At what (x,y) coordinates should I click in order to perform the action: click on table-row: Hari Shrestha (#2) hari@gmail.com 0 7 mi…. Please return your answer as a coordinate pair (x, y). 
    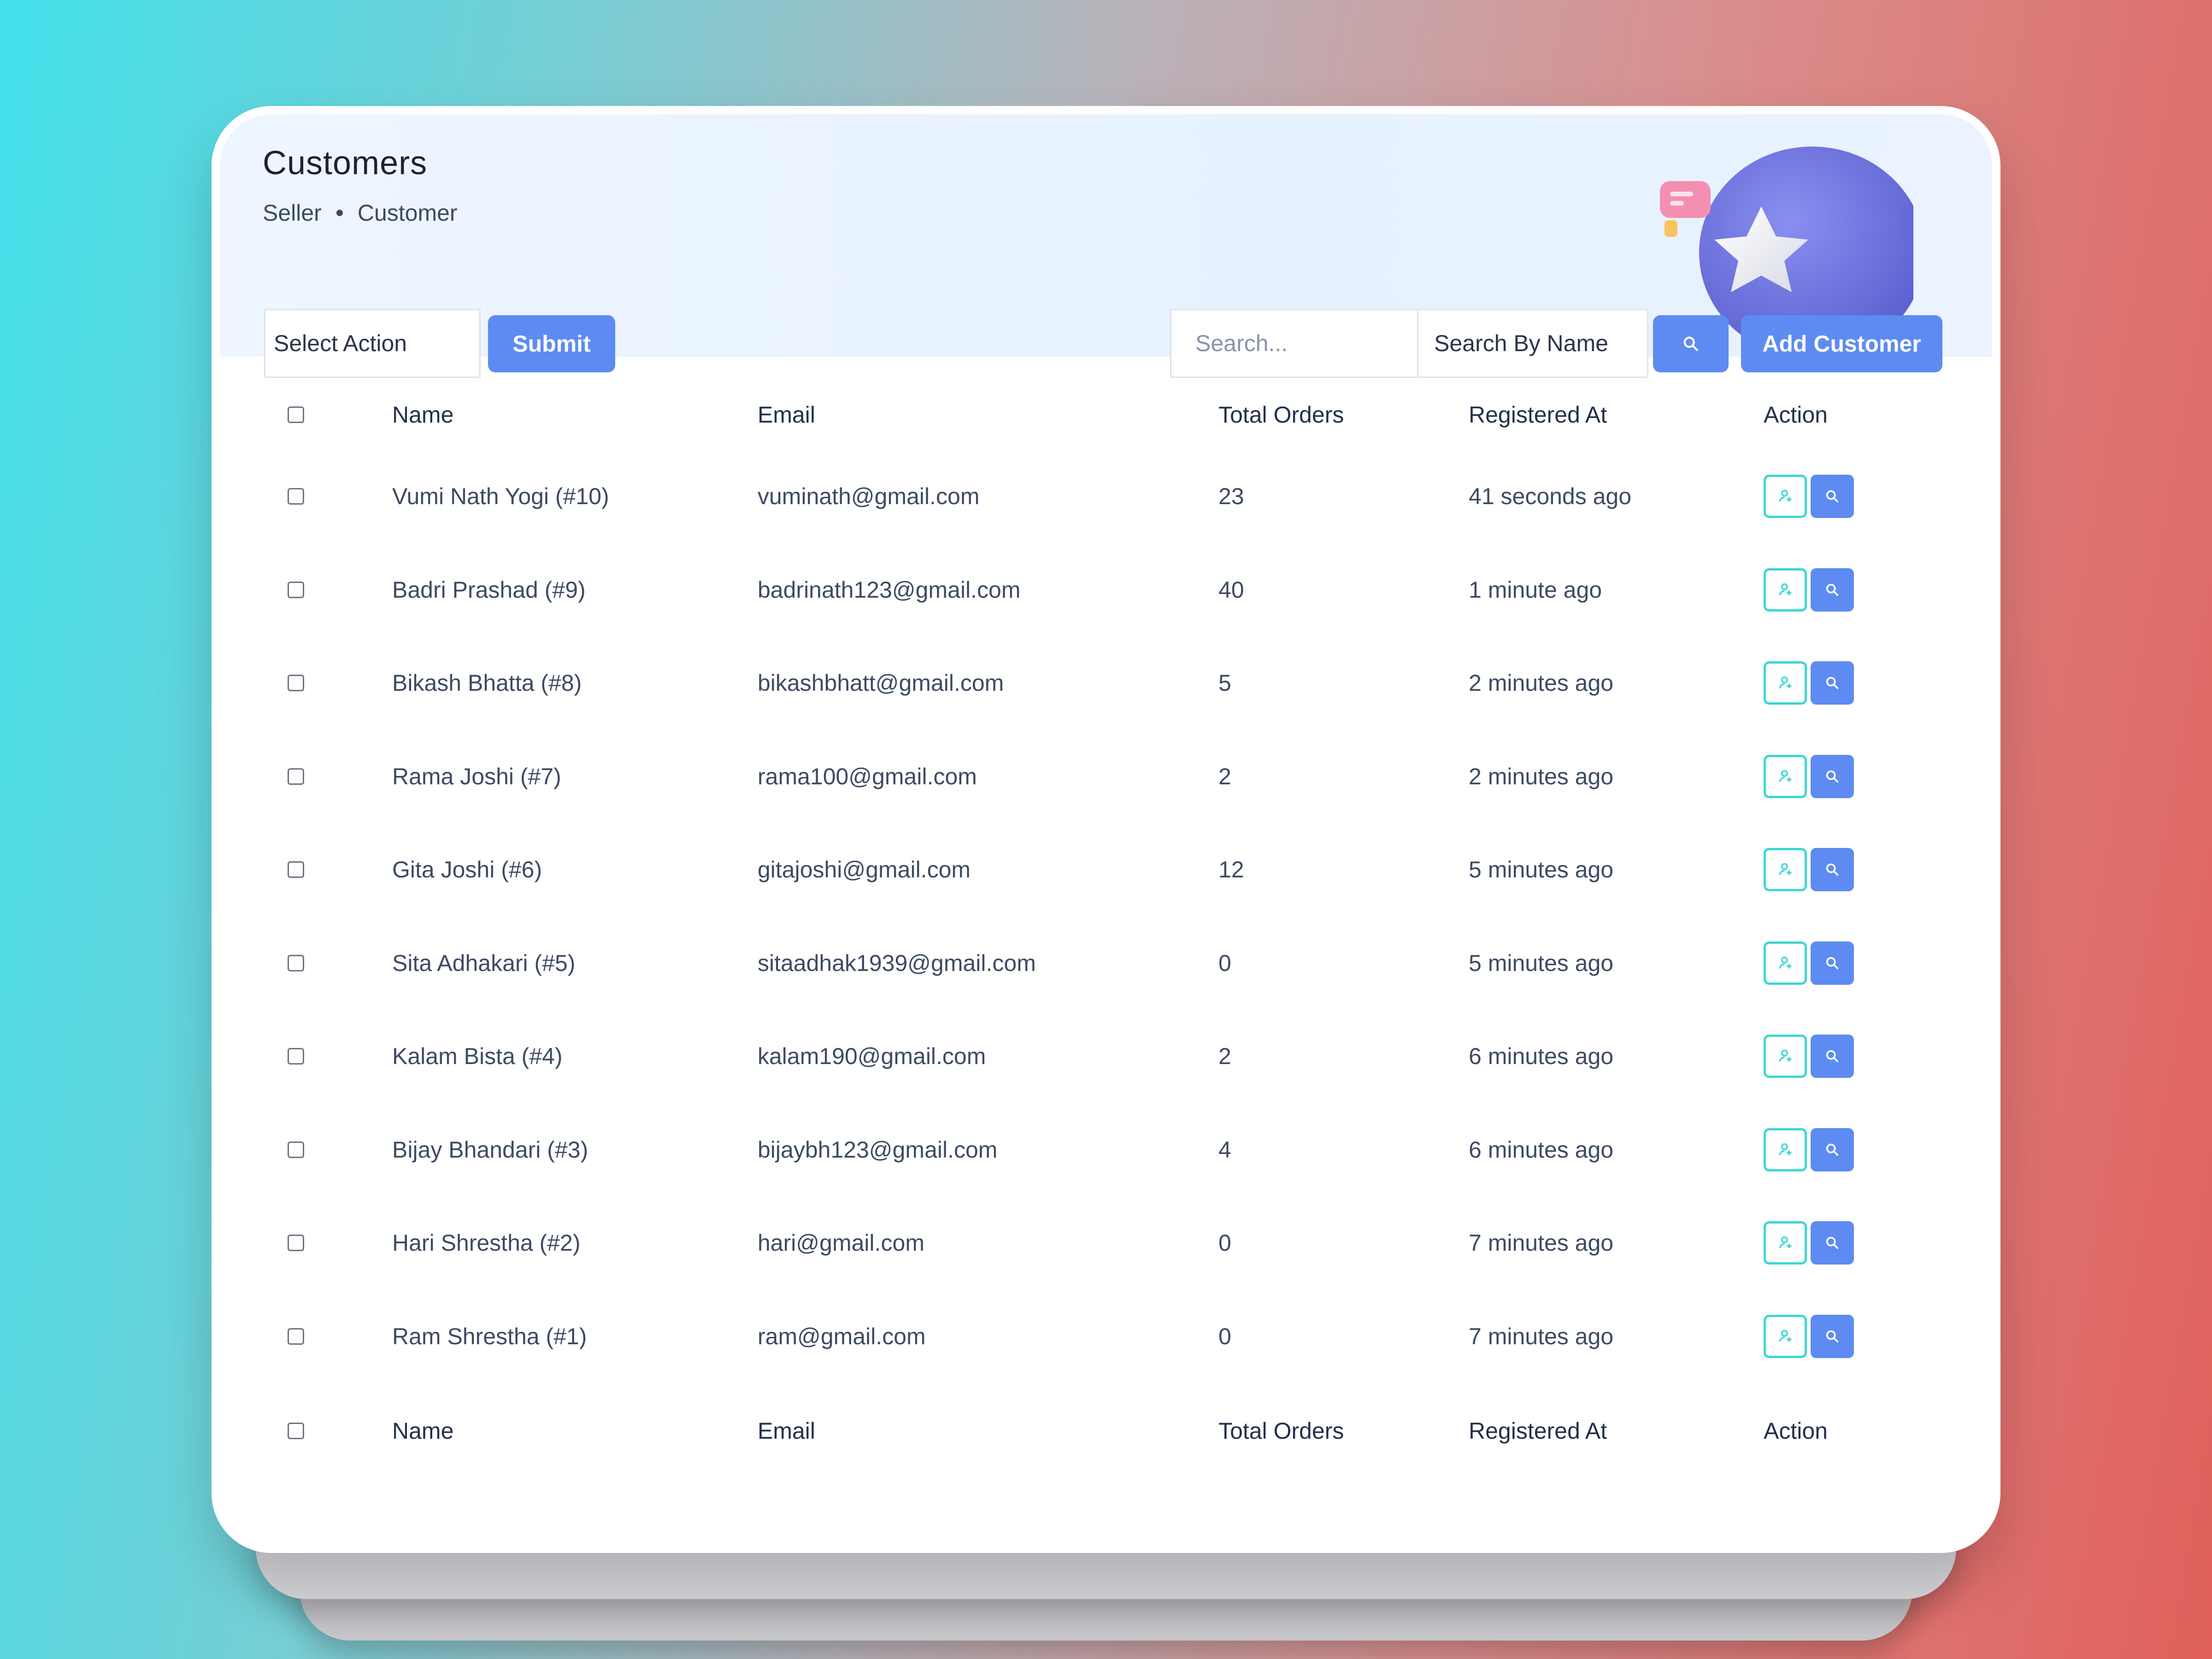
    Looking at the image, I should click on (1106, 1243).